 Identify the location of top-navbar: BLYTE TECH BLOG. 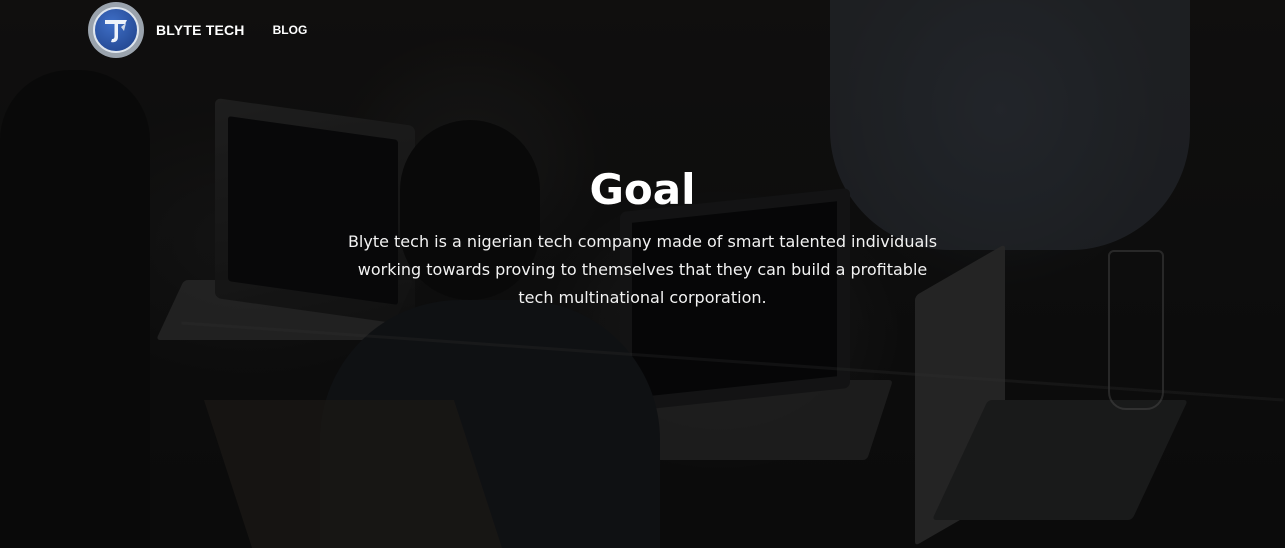
(197, 30).